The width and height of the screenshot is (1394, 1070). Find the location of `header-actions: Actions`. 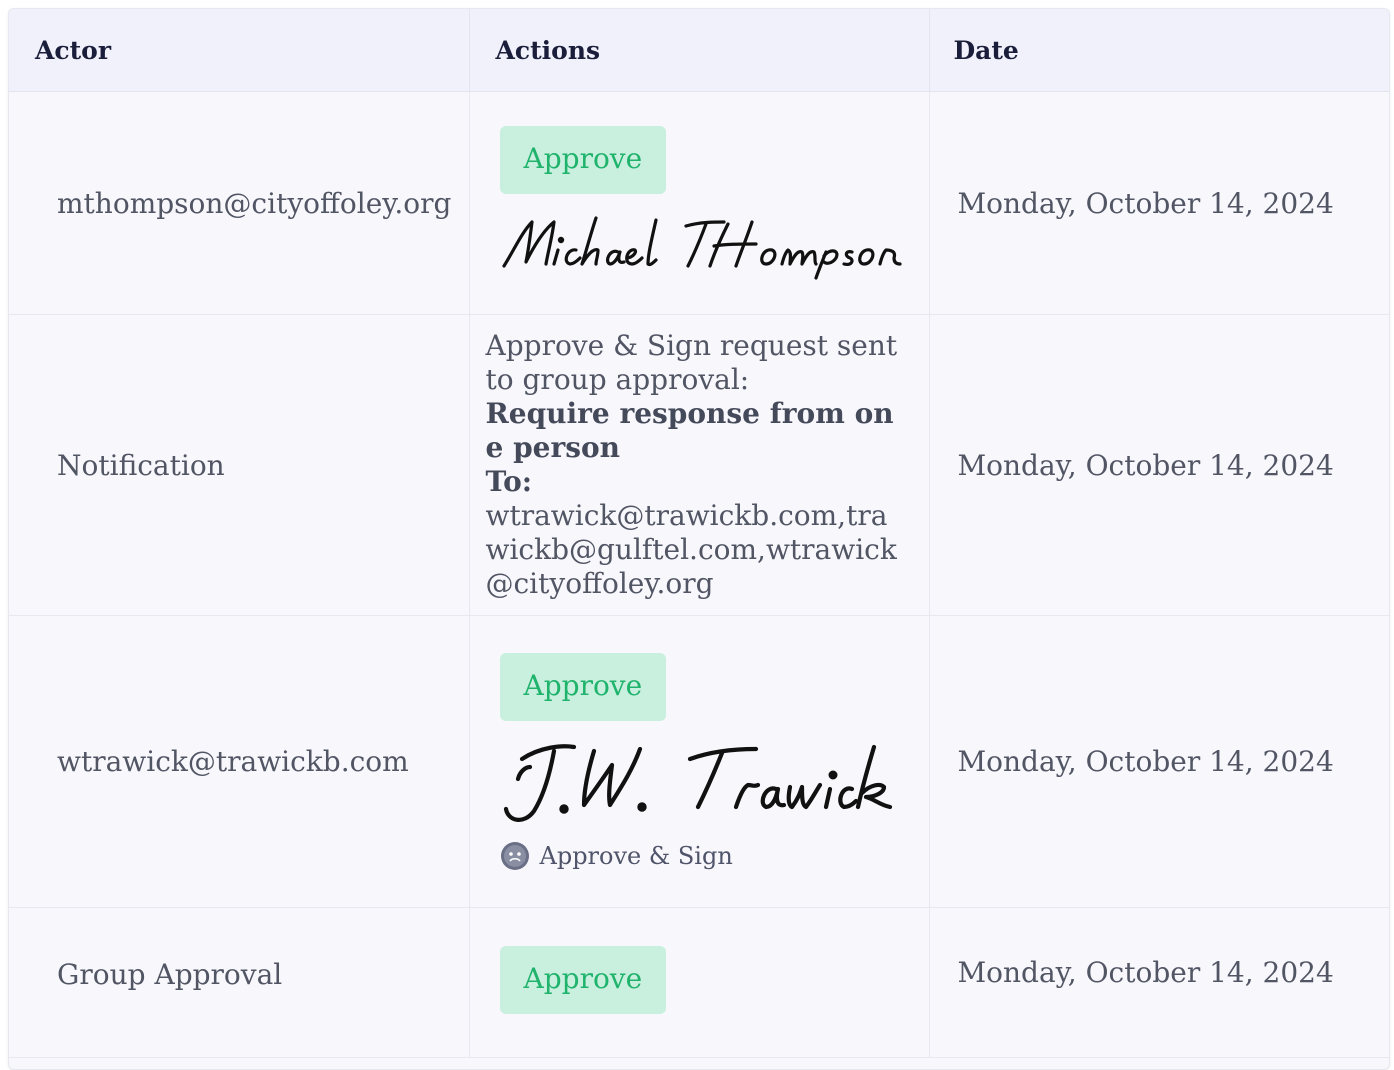

header-actions: Actions is located at coordinates (699, 50).